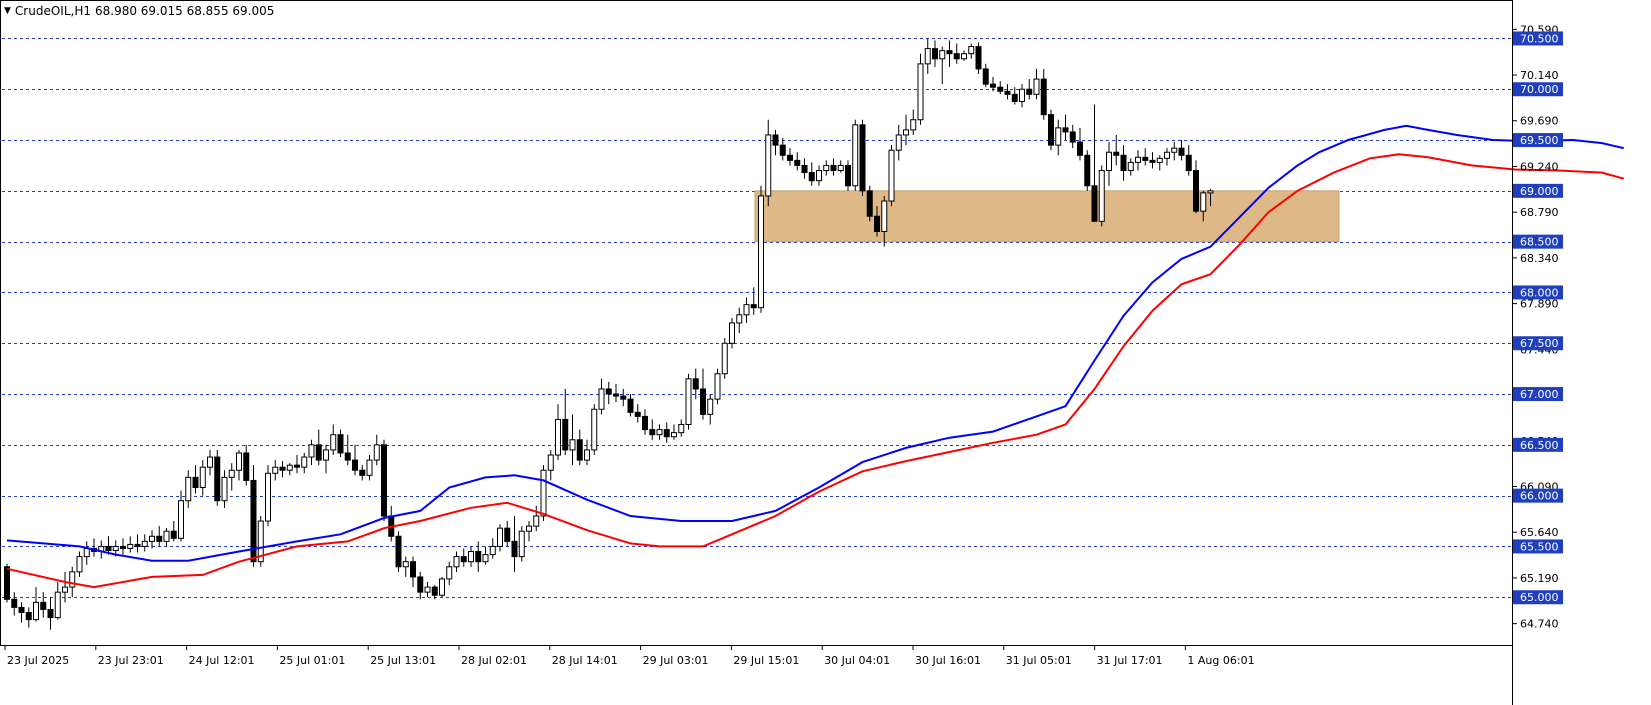 Image resolution: width=1651 pixels, height=705 pixels. I want to click on x-tick-label: 28 Jul 02:01, so click(494, 660).